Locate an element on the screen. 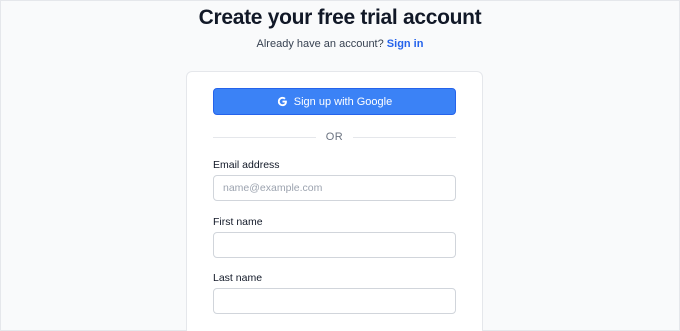 The width and height of the screenshot is (680, 331). last-name-label: Last name is located at coordinates (238, 278).